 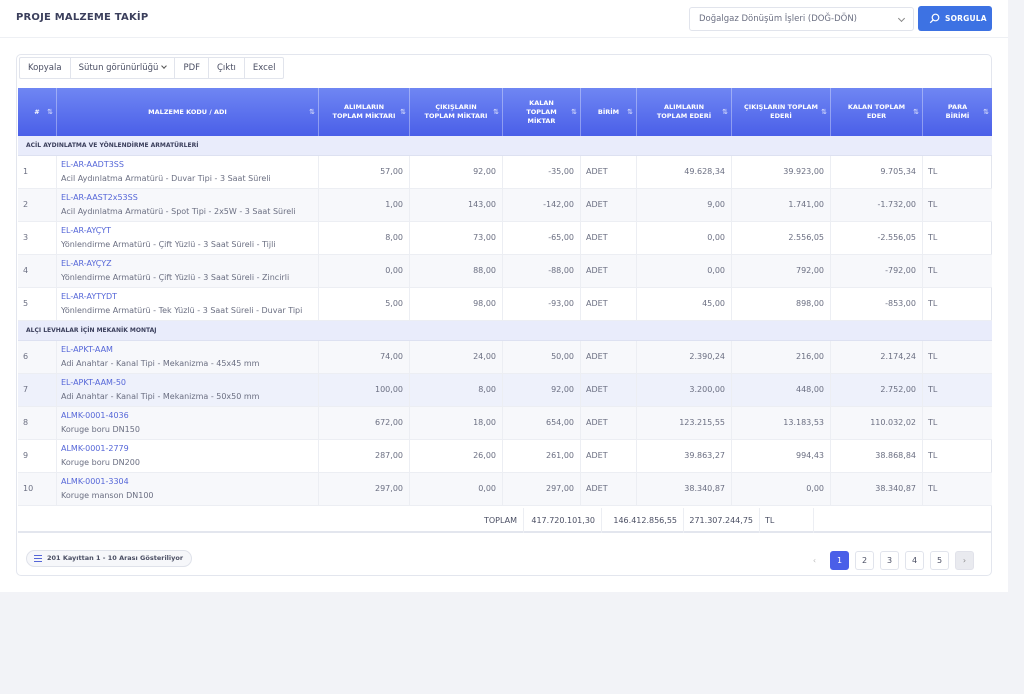 I want to click on col-output-qty-value: 0,00, so click(x=487, y=488).